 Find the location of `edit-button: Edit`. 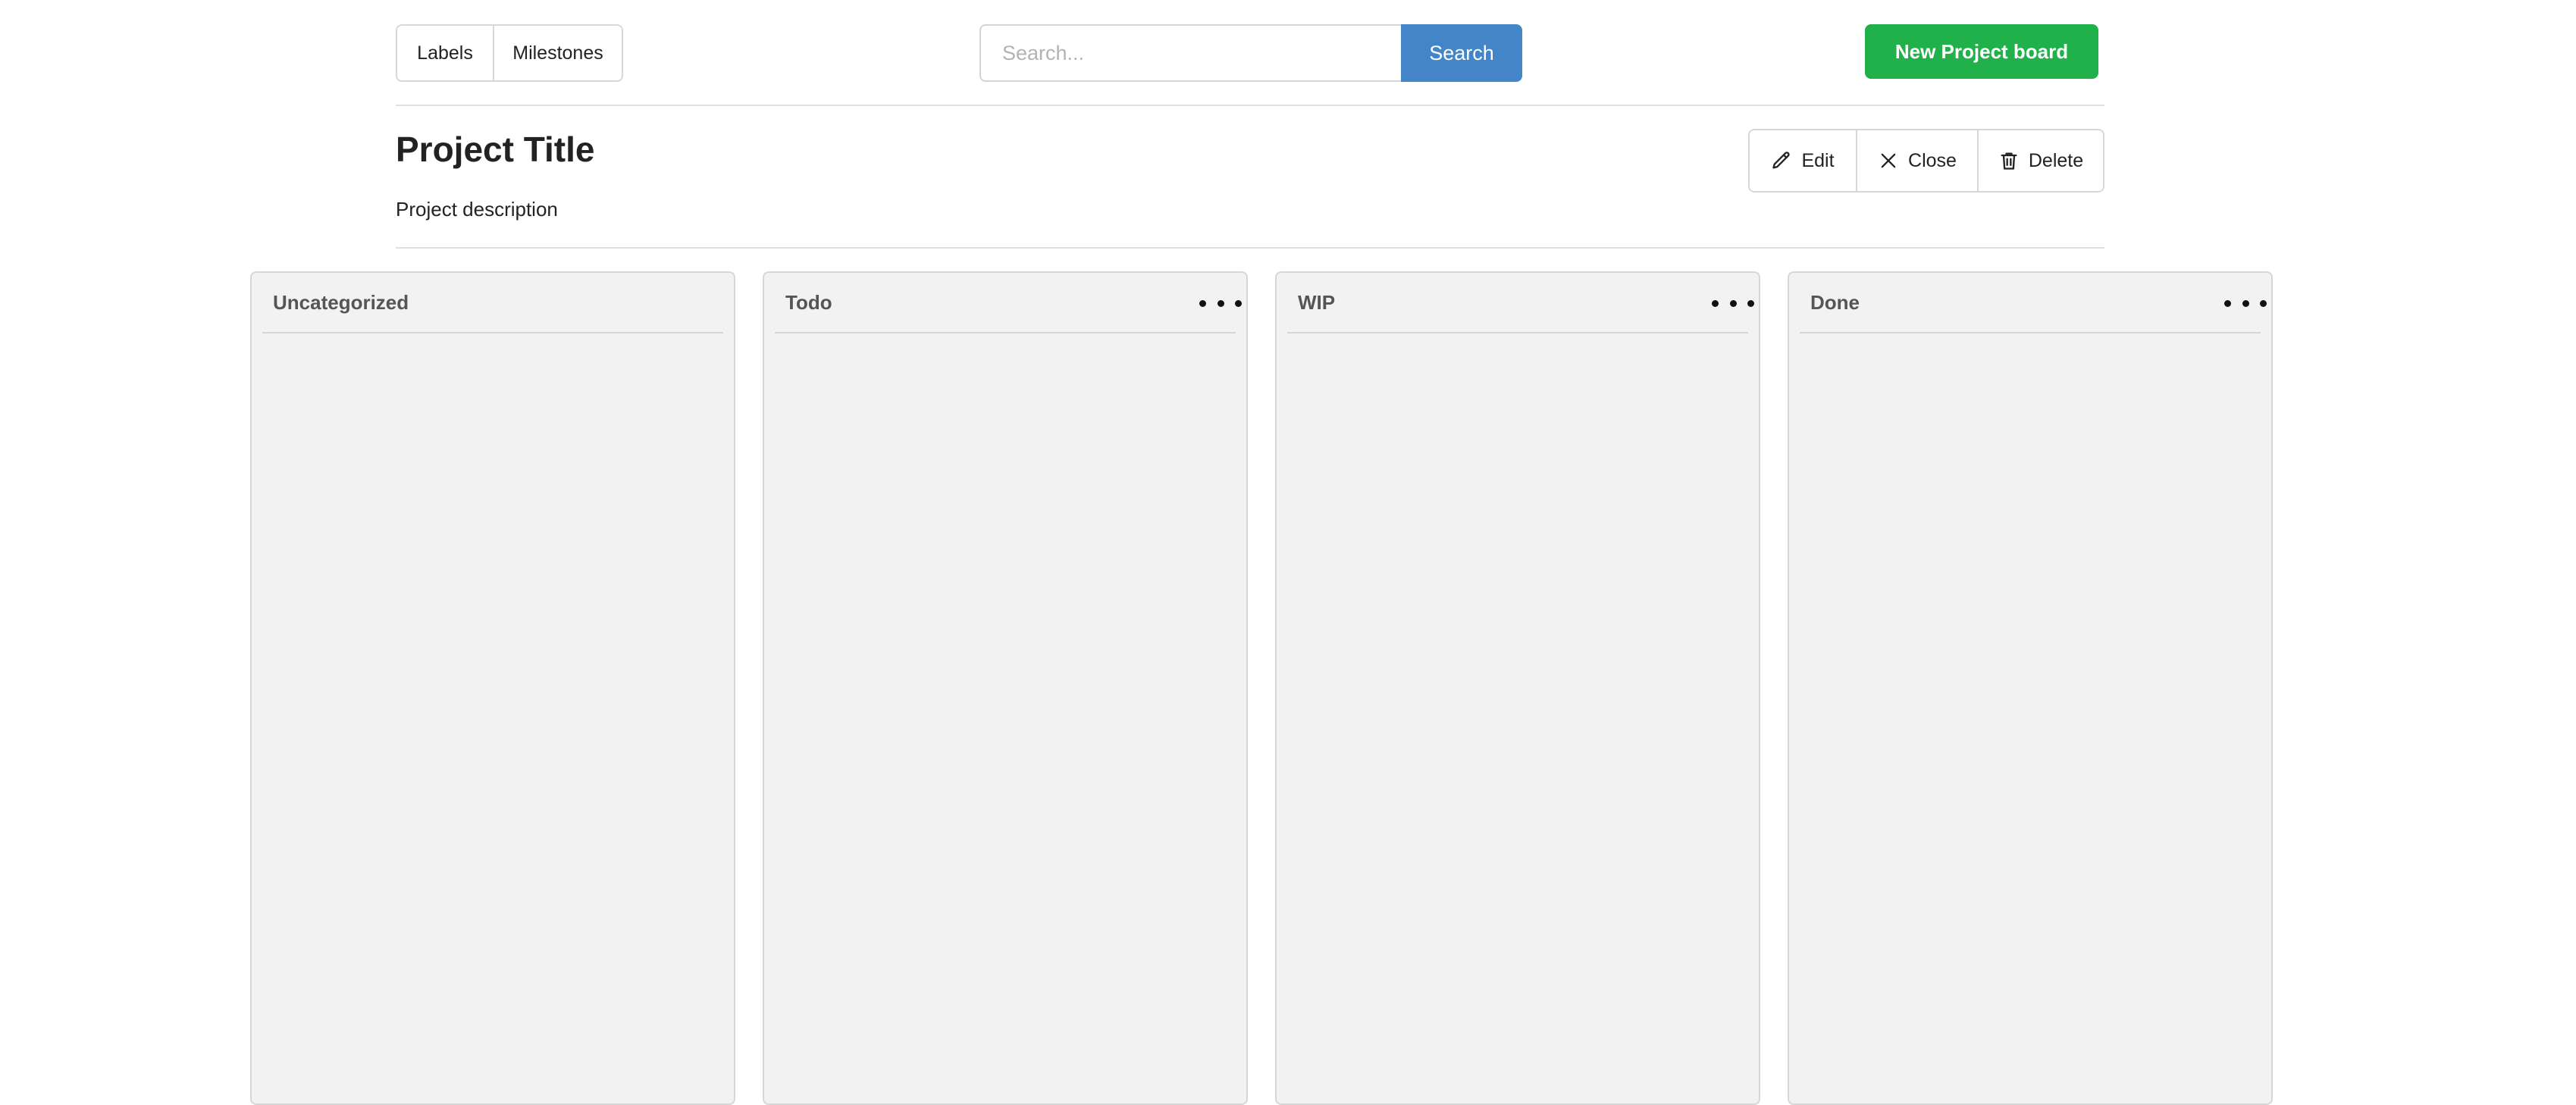

edit-button: Edit is located at coordinates (1803, 160).